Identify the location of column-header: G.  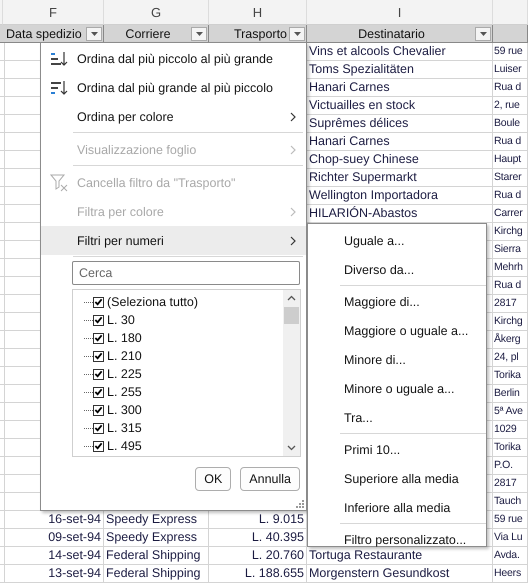
(156, 12).